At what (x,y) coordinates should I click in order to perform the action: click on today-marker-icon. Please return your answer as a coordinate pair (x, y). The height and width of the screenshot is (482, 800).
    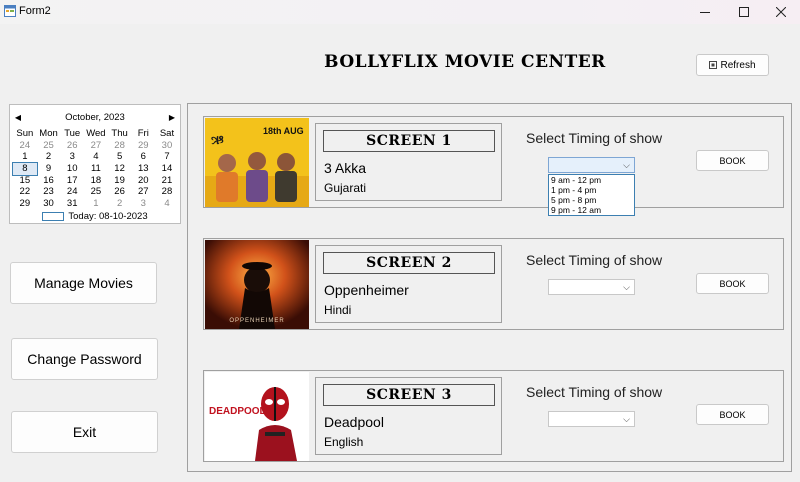
    Looking at the image, I should click on (53, 216).